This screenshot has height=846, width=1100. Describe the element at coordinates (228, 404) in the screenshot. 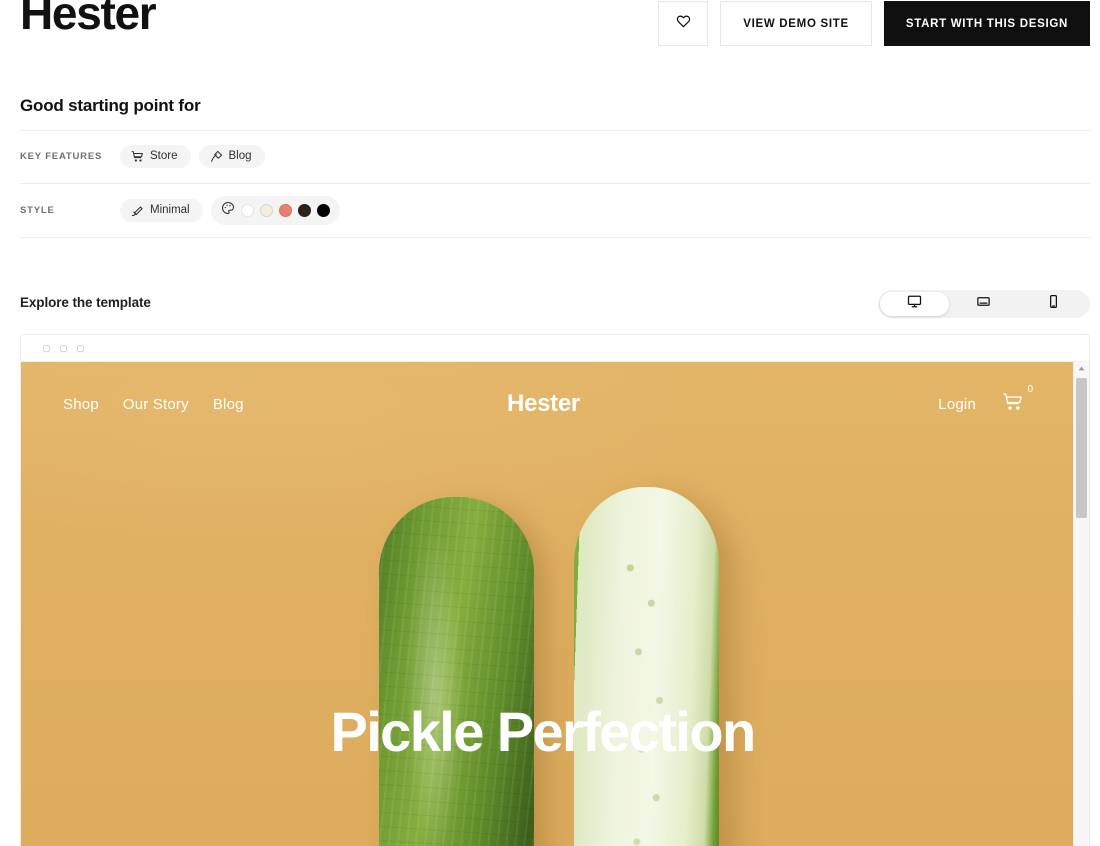

I see `preview-nav-link-blog: Blog` at that location.